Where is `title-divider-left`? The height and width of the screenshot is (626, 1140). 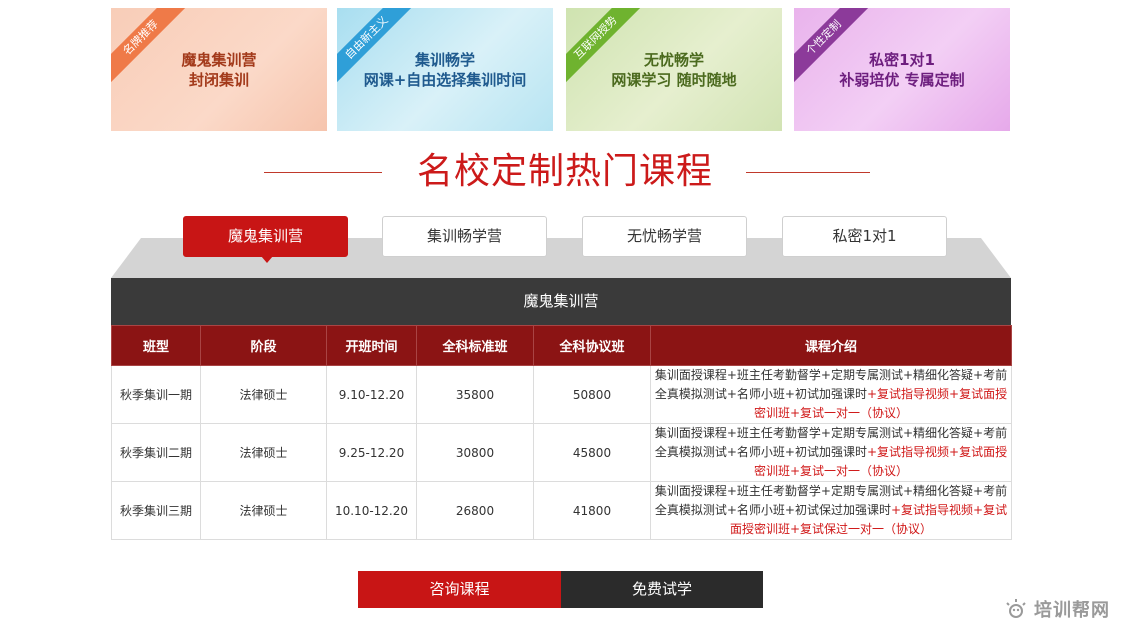
title-divider-left is located at coordinates (323, 172).